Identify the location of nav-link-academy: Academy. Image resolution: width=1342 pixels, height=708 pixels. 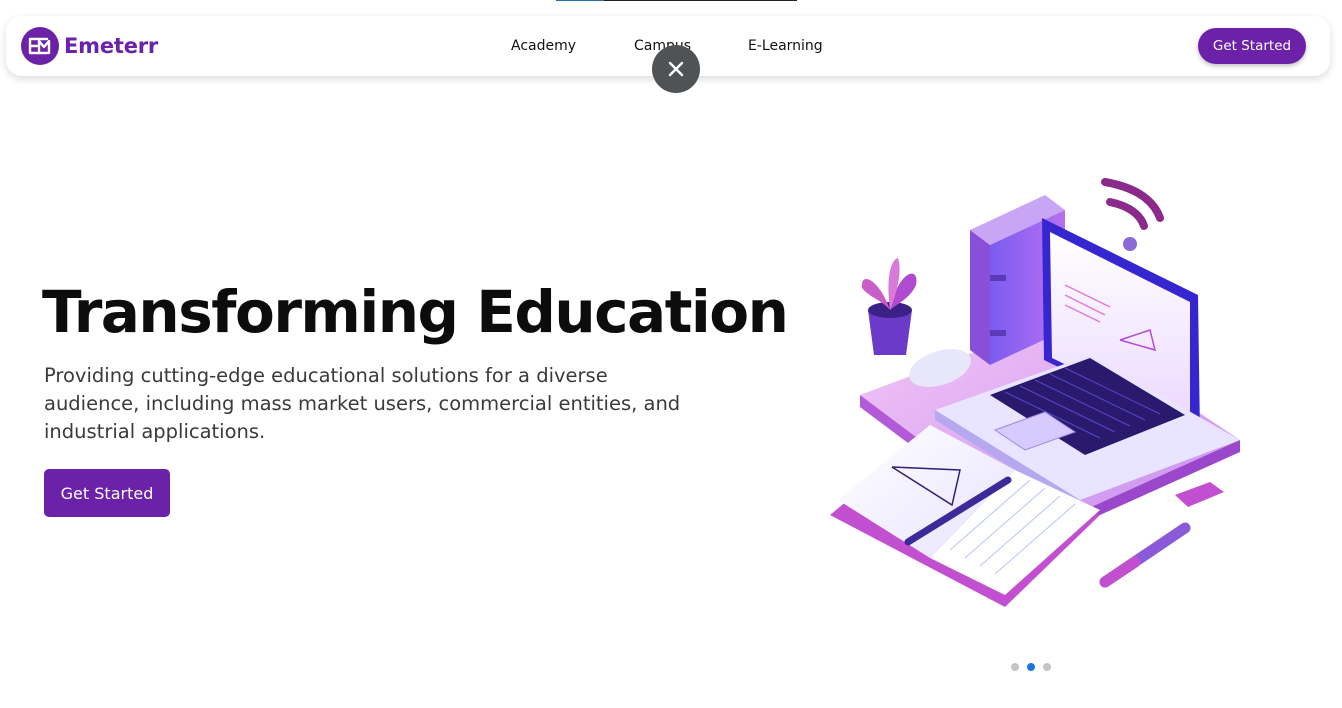
(543, 46).